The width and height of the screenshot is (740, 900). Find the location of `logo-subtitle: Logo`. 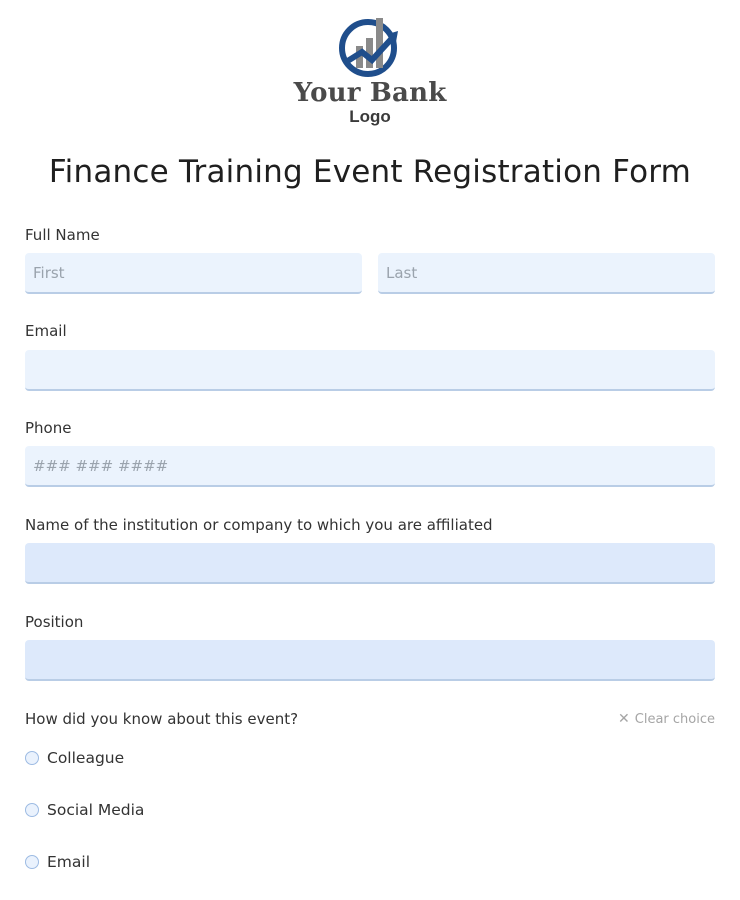

logo-subtitle: Logo is located at coordinates (370, 116).